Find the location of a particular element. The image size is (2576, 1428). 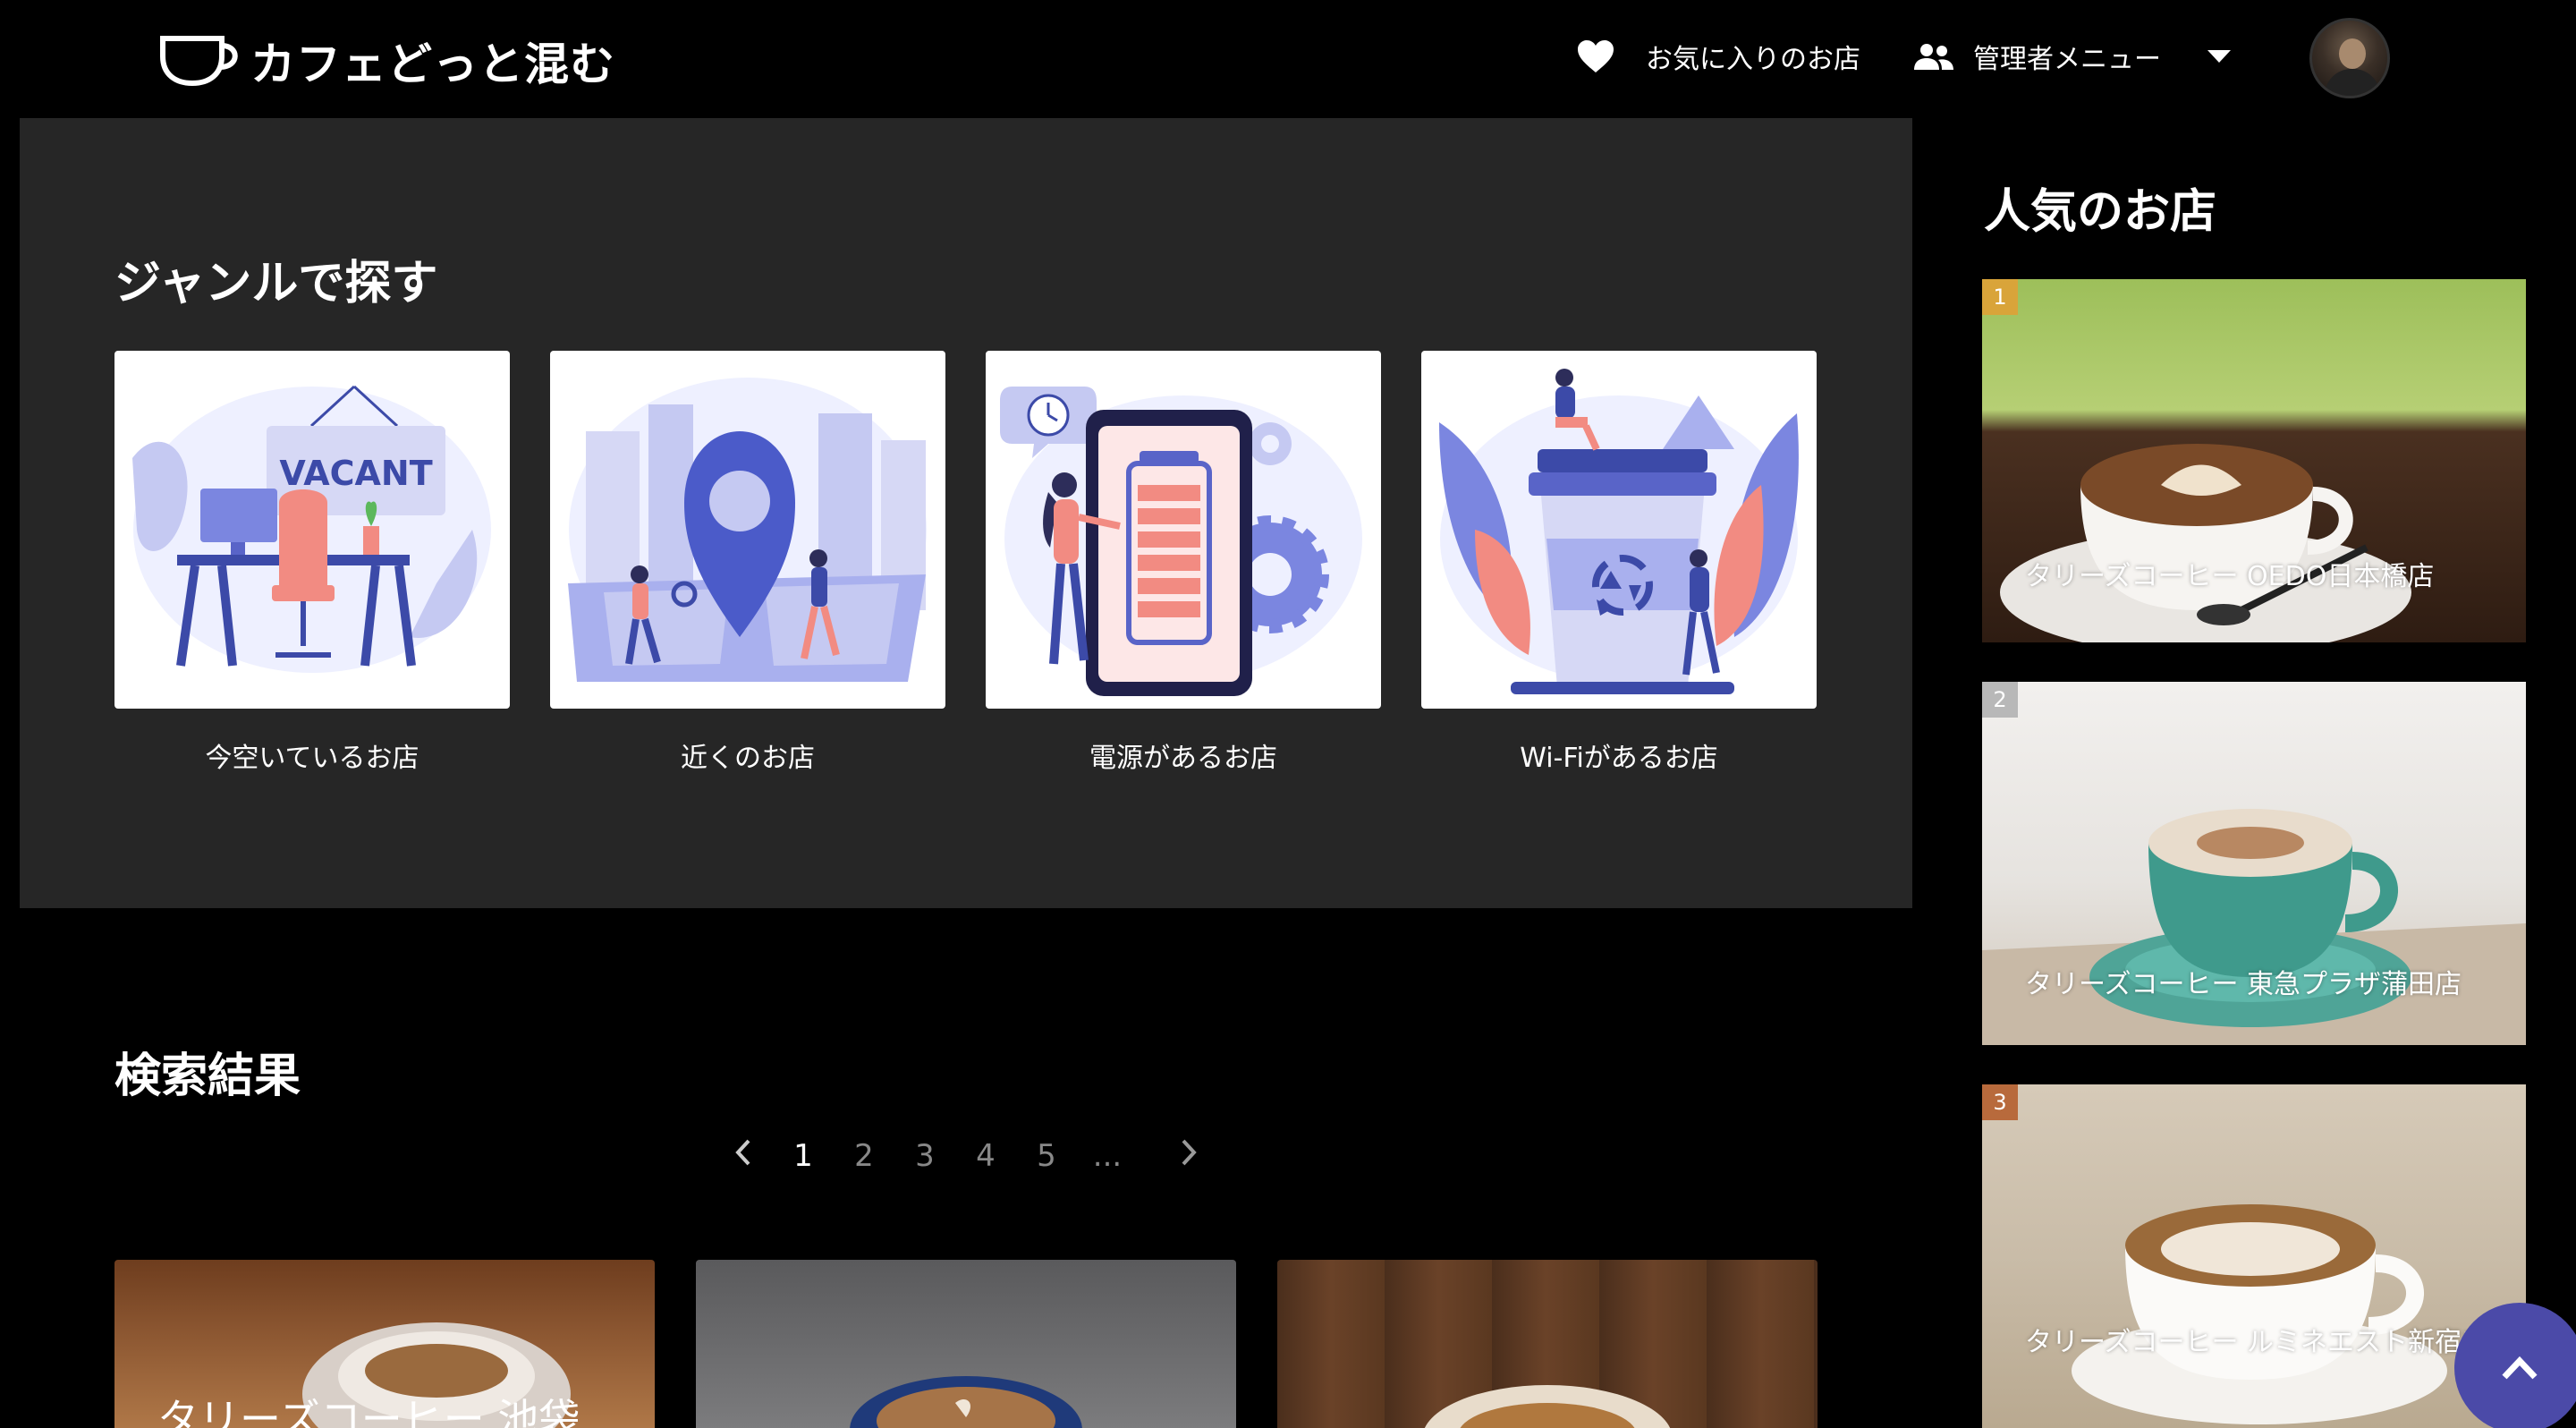

rank-badge: 3 is located at coordinates (2000, 1102).